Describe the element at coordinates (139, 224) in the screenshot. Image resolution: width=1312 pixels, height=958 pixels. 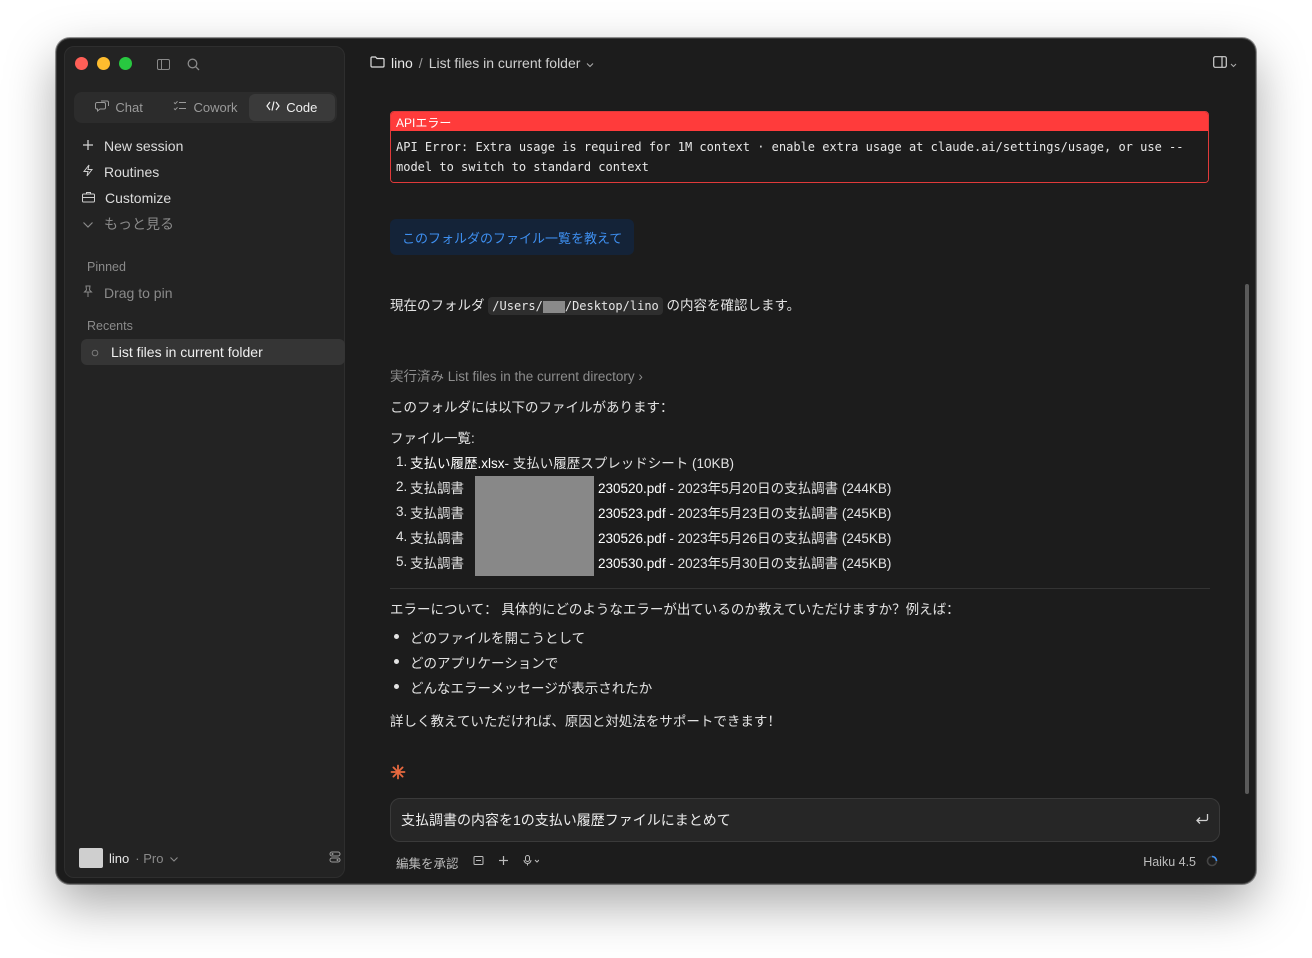
I see `more-label: もっと見る` at that location.